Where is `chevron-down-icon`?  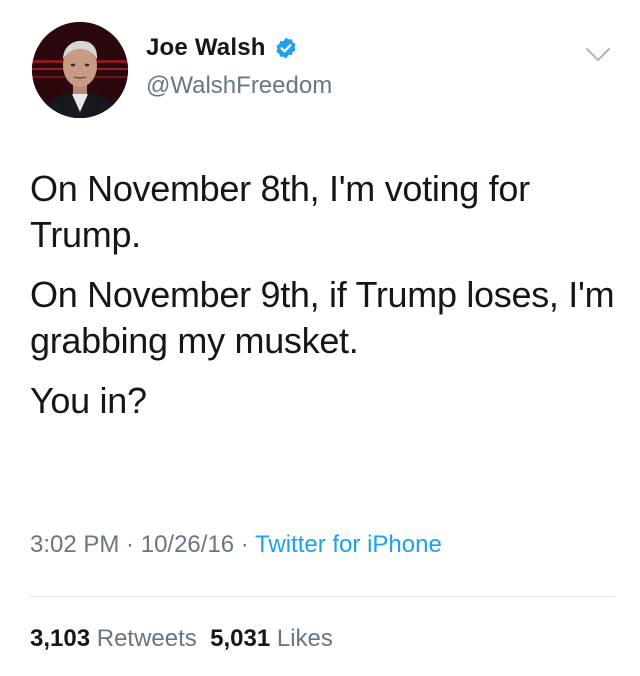 chevron-down-icon is located at coordinates (598, 55).